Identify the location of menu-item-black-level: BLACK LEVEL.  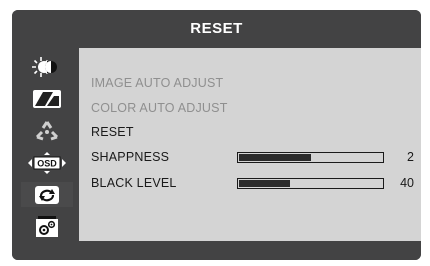
(134, 183).